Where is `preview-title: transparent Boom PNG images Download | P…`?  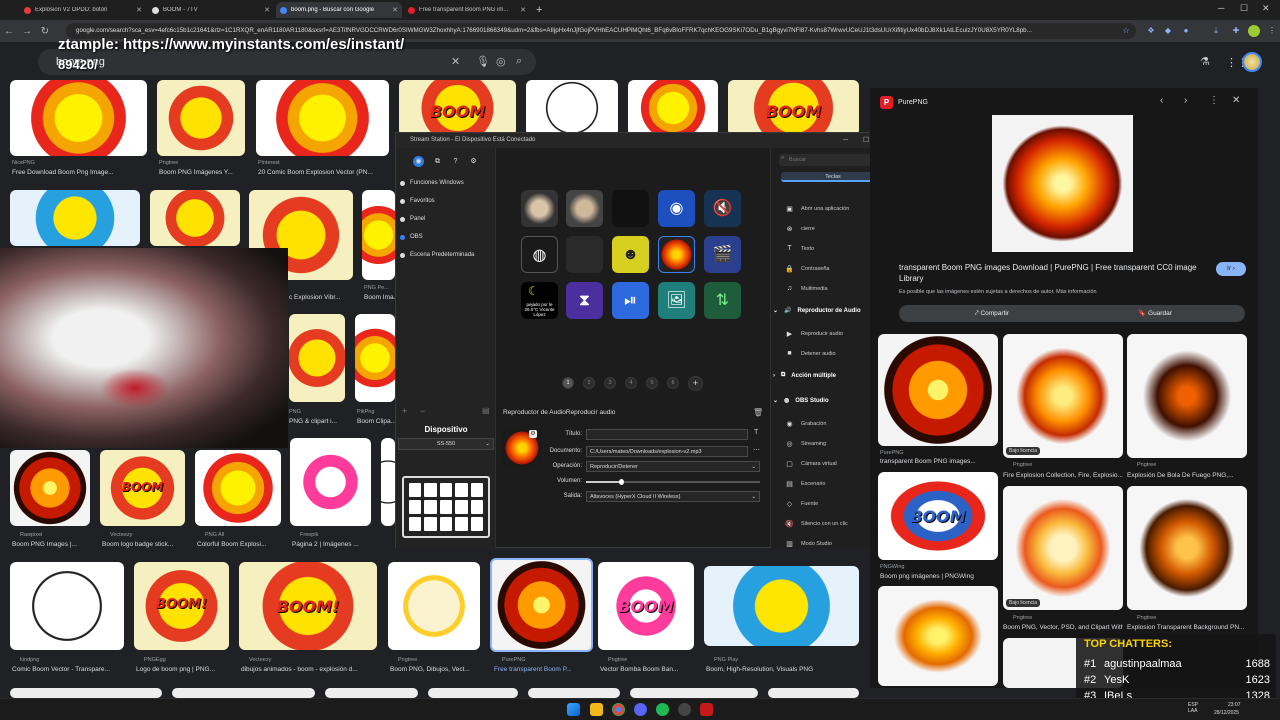
preview-title: transparent Boom PNG images Download | P… is located at coordinates (1049, 273).